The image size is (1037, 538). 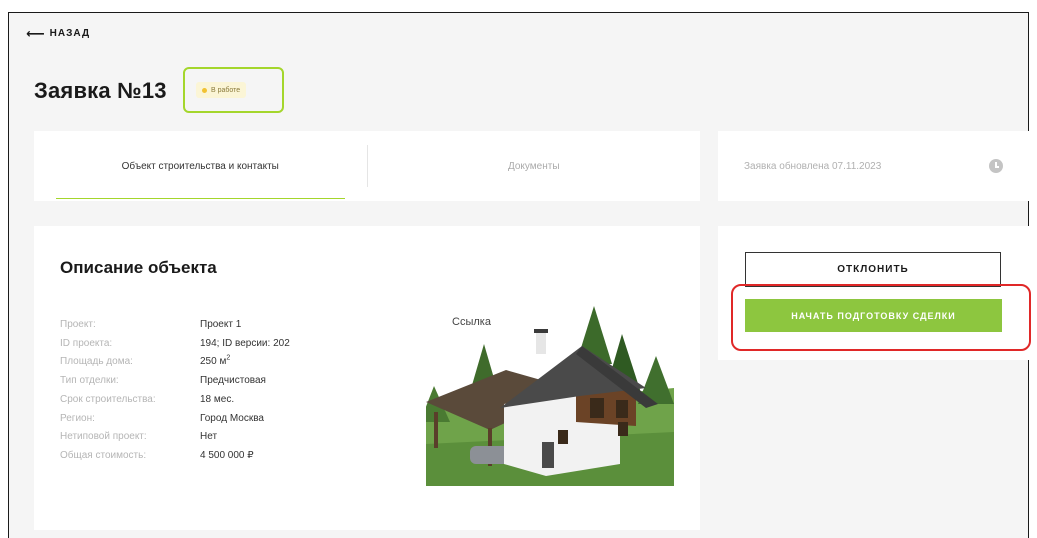 I want to click on property-row: Тип отделки: Предчистовая, so click(x=175, y=381).